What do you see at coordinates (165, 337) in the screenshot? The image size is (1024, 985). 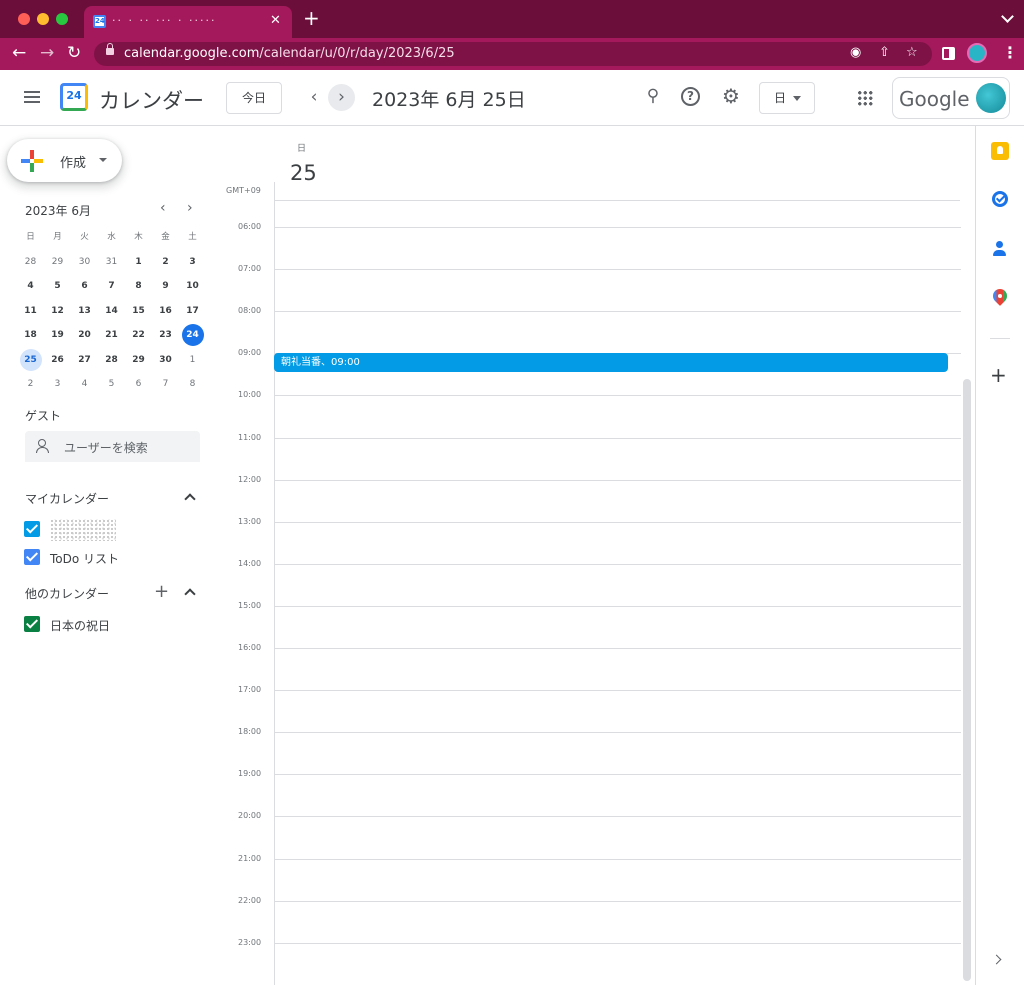 I see `mini-calendar-day: 23` at bounding box center [165, 337].